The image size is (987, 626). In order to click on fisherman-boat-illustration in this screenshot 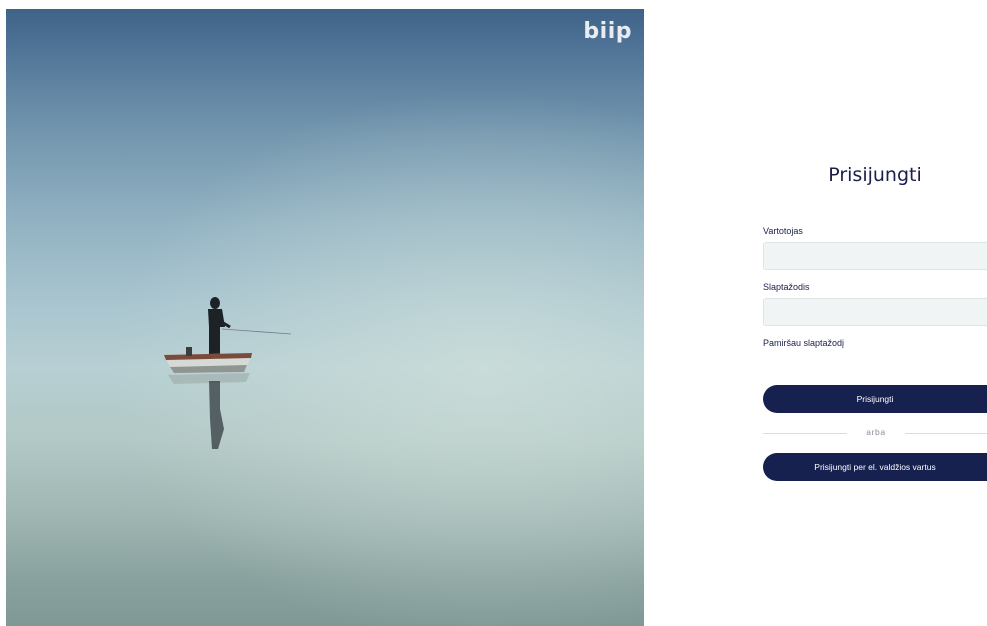, I will do `click(228, 373)`.